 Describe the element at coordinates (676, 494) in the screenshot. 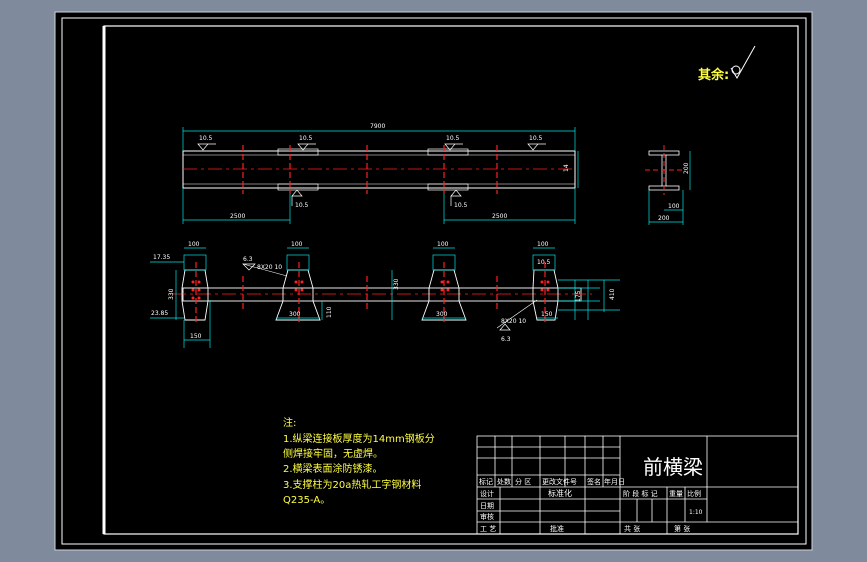

I see `tb-weight: 重量` at that location.